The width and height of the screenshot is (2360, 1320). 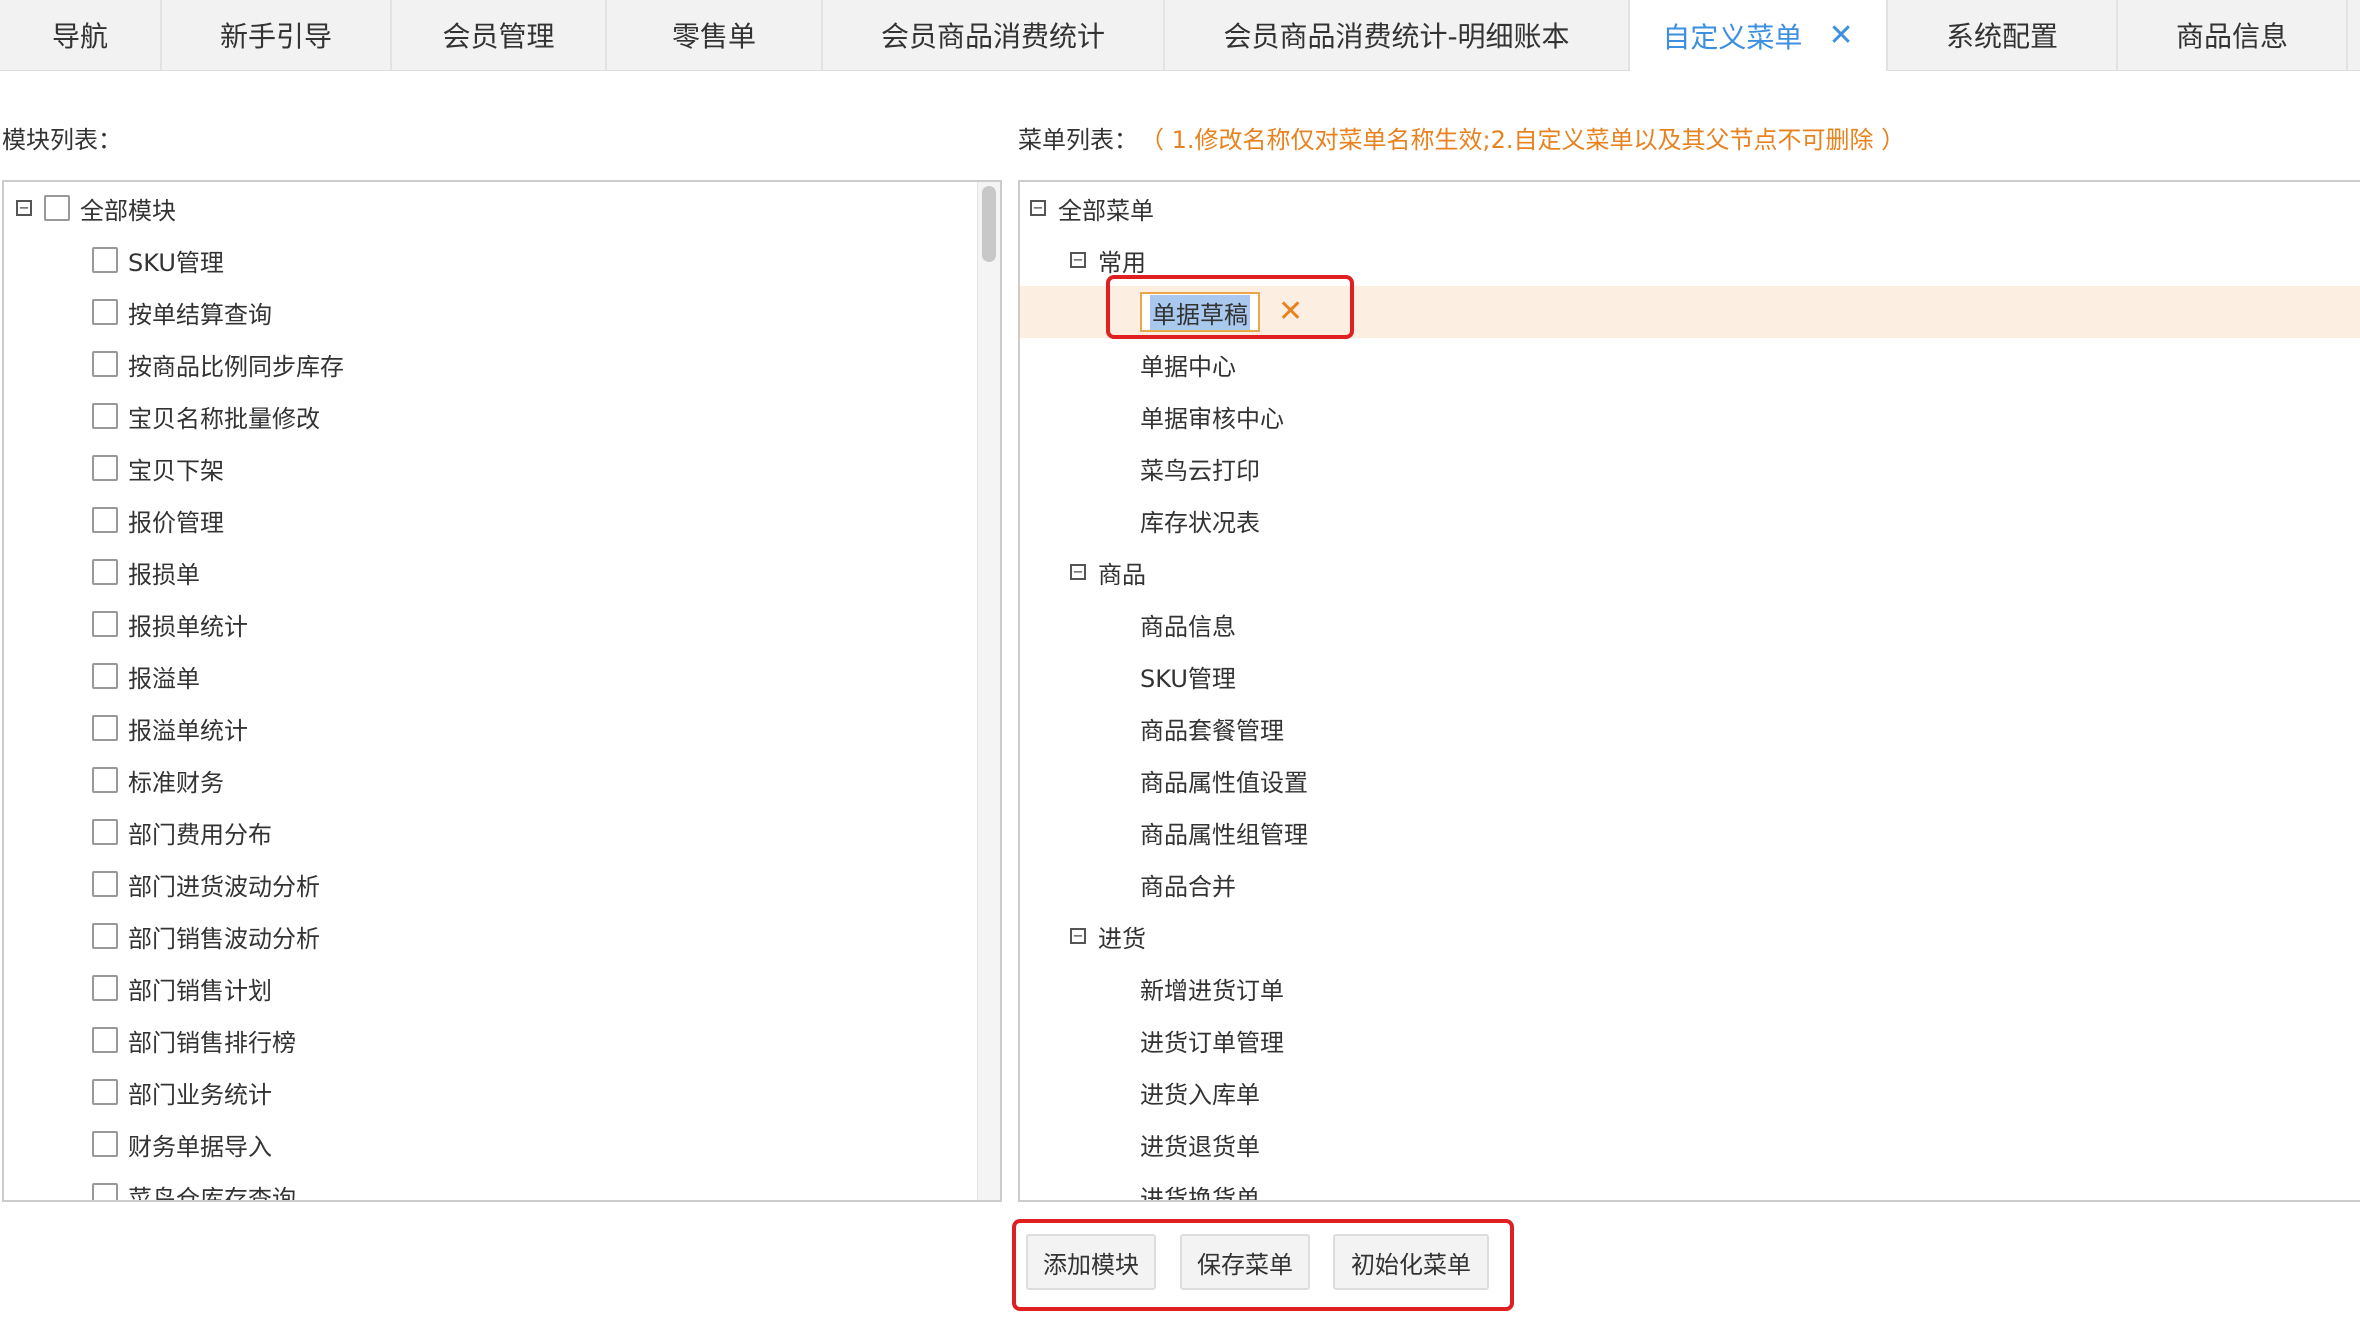 I want to click on module-item: 部门业务统计, so click(x=182, y=1092).